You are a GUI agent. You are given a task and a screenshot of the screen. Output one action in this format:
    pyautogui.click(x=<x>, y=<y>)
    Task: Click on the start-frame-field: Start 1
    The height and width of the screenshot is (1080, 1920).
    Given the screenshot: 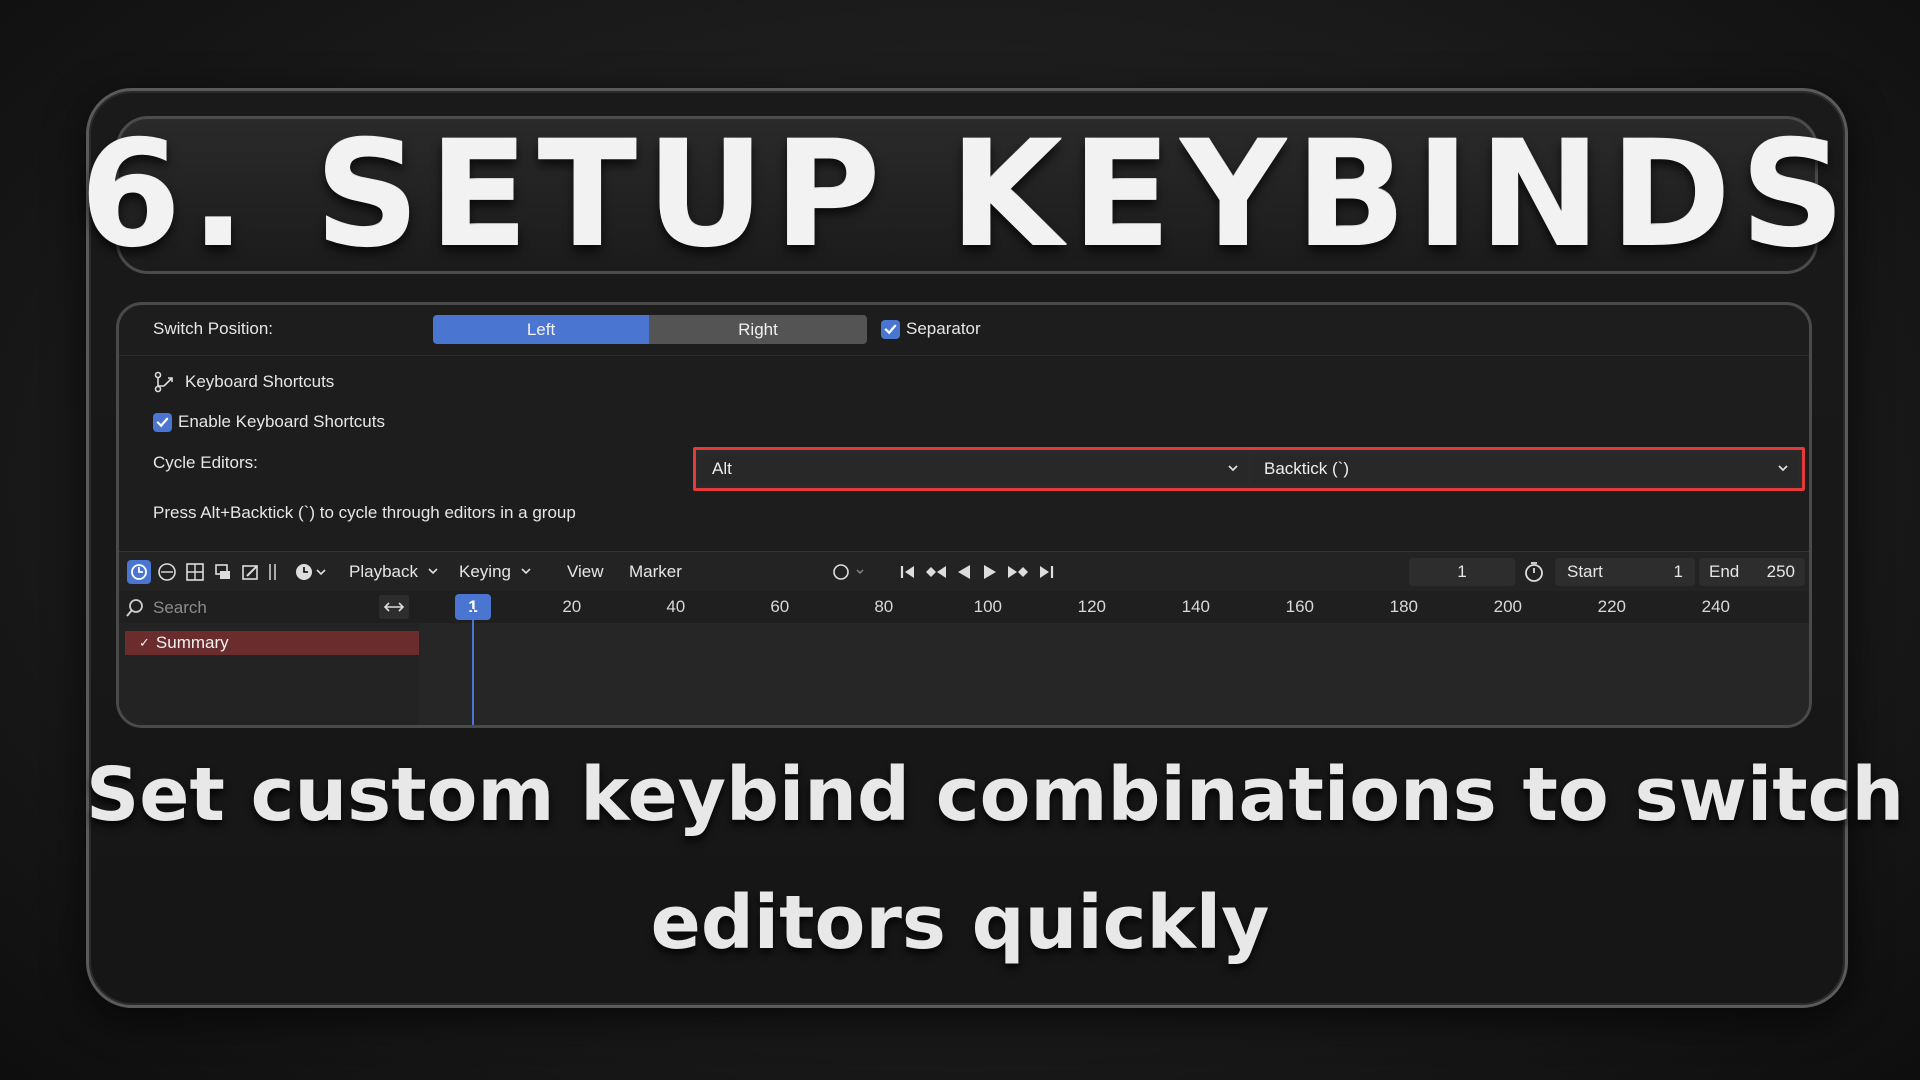 What is the action you would take?
    pyautogui.click(x=1625, y=572)
    